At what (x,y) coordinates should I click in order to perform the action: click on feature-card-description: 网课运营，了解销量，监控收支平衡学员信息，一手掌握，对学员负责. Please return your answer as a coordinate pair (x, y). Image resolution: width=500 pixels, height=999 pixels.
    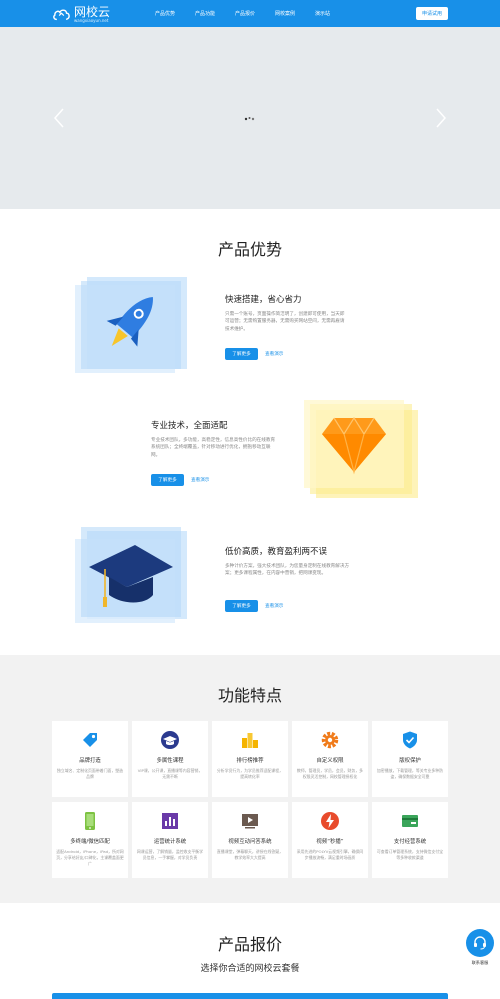
    Looking at the image, I should click on (170, 854).